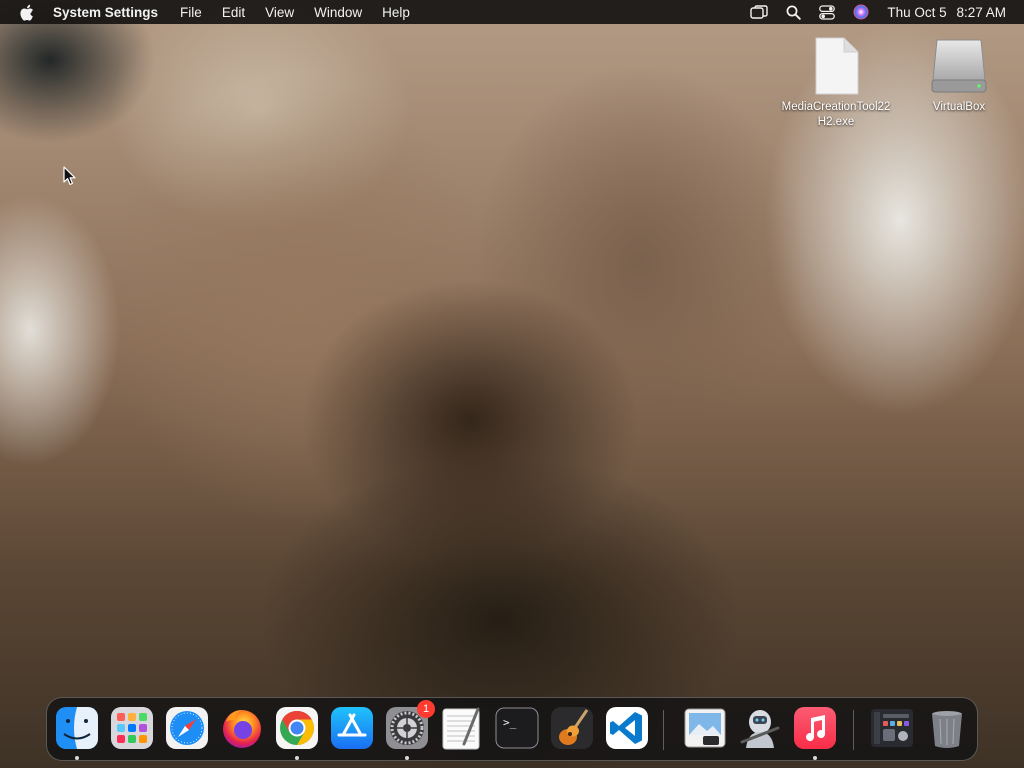 The width and height of the screenshot is (1024, 768). What do you see at coordinates (338, 12) in the screenshot?
I see `menu-window: Window` at bounding box center [338, 12].